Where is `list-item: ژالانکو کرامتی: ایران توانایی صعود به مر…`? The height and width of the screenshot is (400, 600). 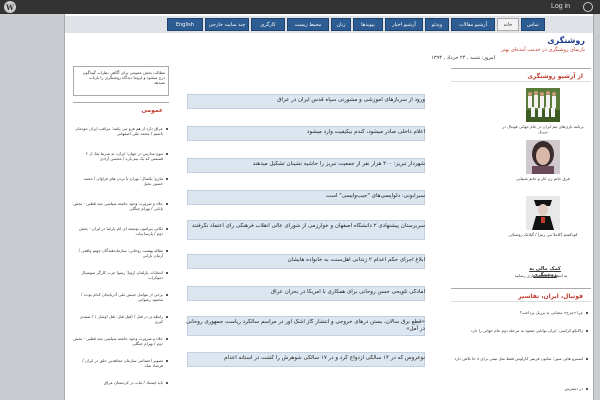
list-item: ژالانکو کرامتی: ایران توانایی صعود به مر… is located at coordinates (521, 330).